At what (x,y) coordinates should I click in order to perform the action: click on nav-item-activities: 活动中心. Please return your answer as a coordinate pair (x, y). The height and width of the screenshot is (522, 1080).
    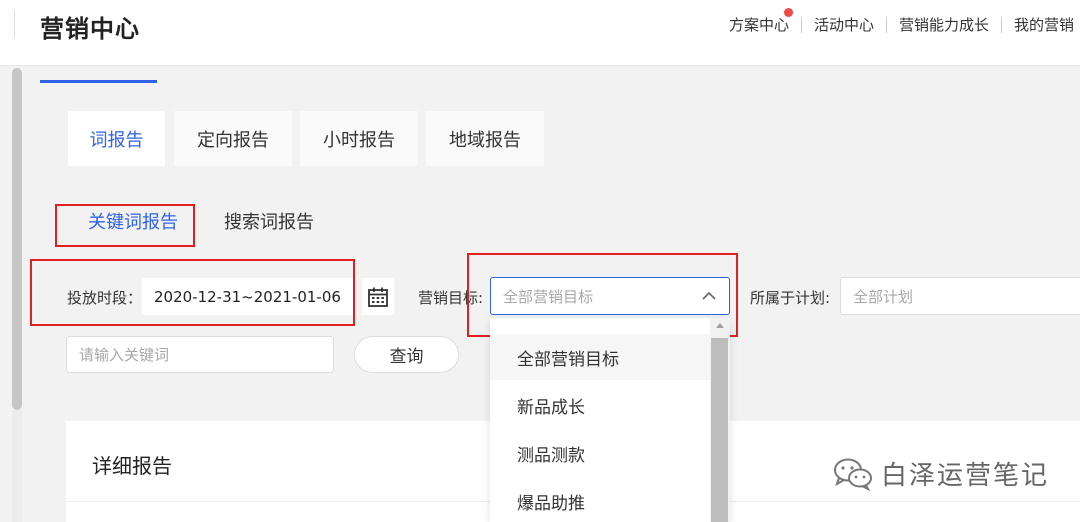
    Looking at the image, I should click on (844, 24).